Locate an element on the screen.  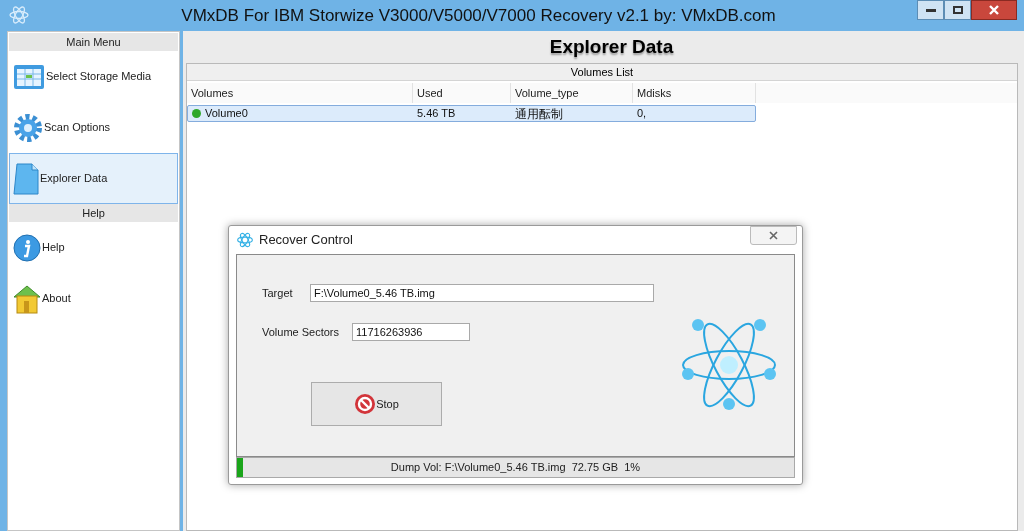
sidebar-item: Help is located at coordinates (93, 247).